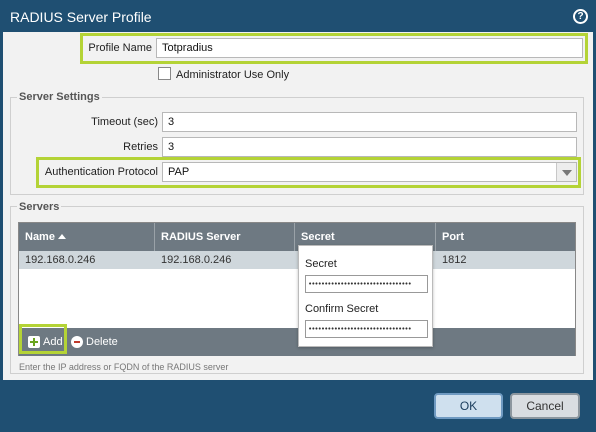 The image size is (596, 432). I want to click on delete-button: Delete, so click(94, 342).